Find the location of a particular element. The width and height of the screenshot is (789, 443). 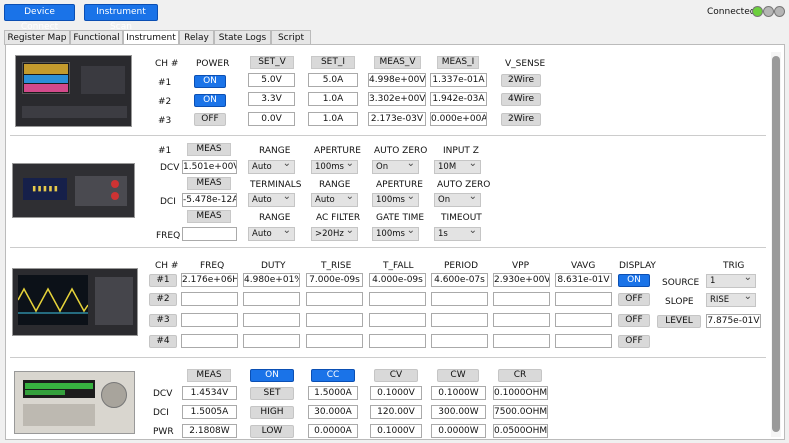

load-meas-value: 1.5005A is located at coordinates (209, 412).